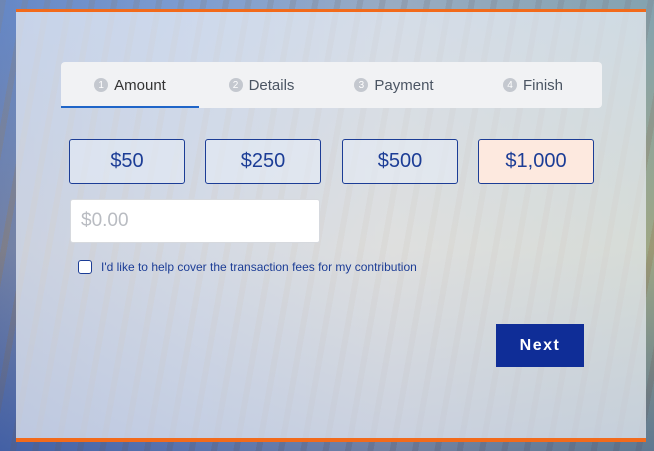 This screenshot has height=451, width=654. I want to click on tab-details: 2 Details, so click(261, 85).